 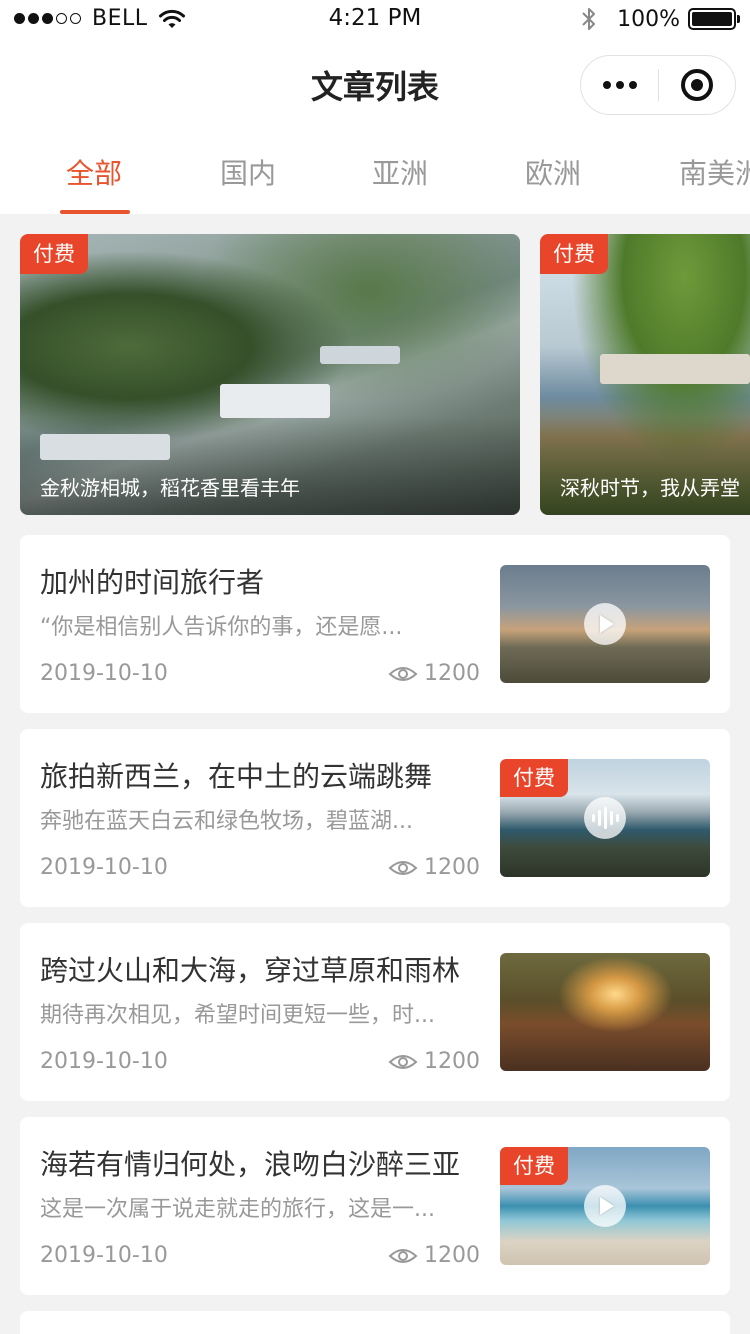 I want to click on tab-all: 全部, so click(x=94, y=172).